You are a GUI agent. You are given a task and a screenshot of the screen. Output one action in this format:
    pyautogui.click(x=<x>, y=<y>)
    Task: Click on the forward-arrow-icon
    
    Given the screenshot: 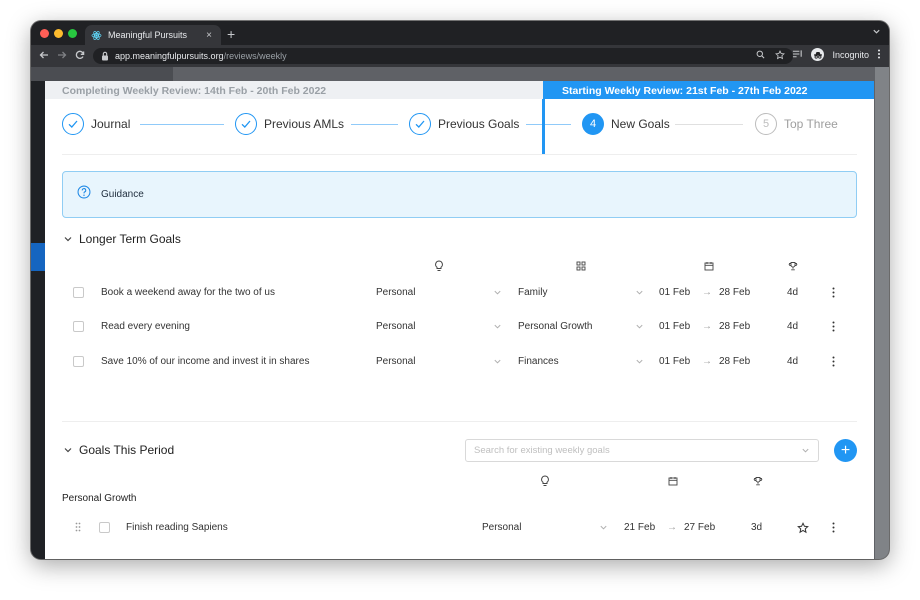 What is the action you would take?
    pyautogui.click(x=62, y=56)
    